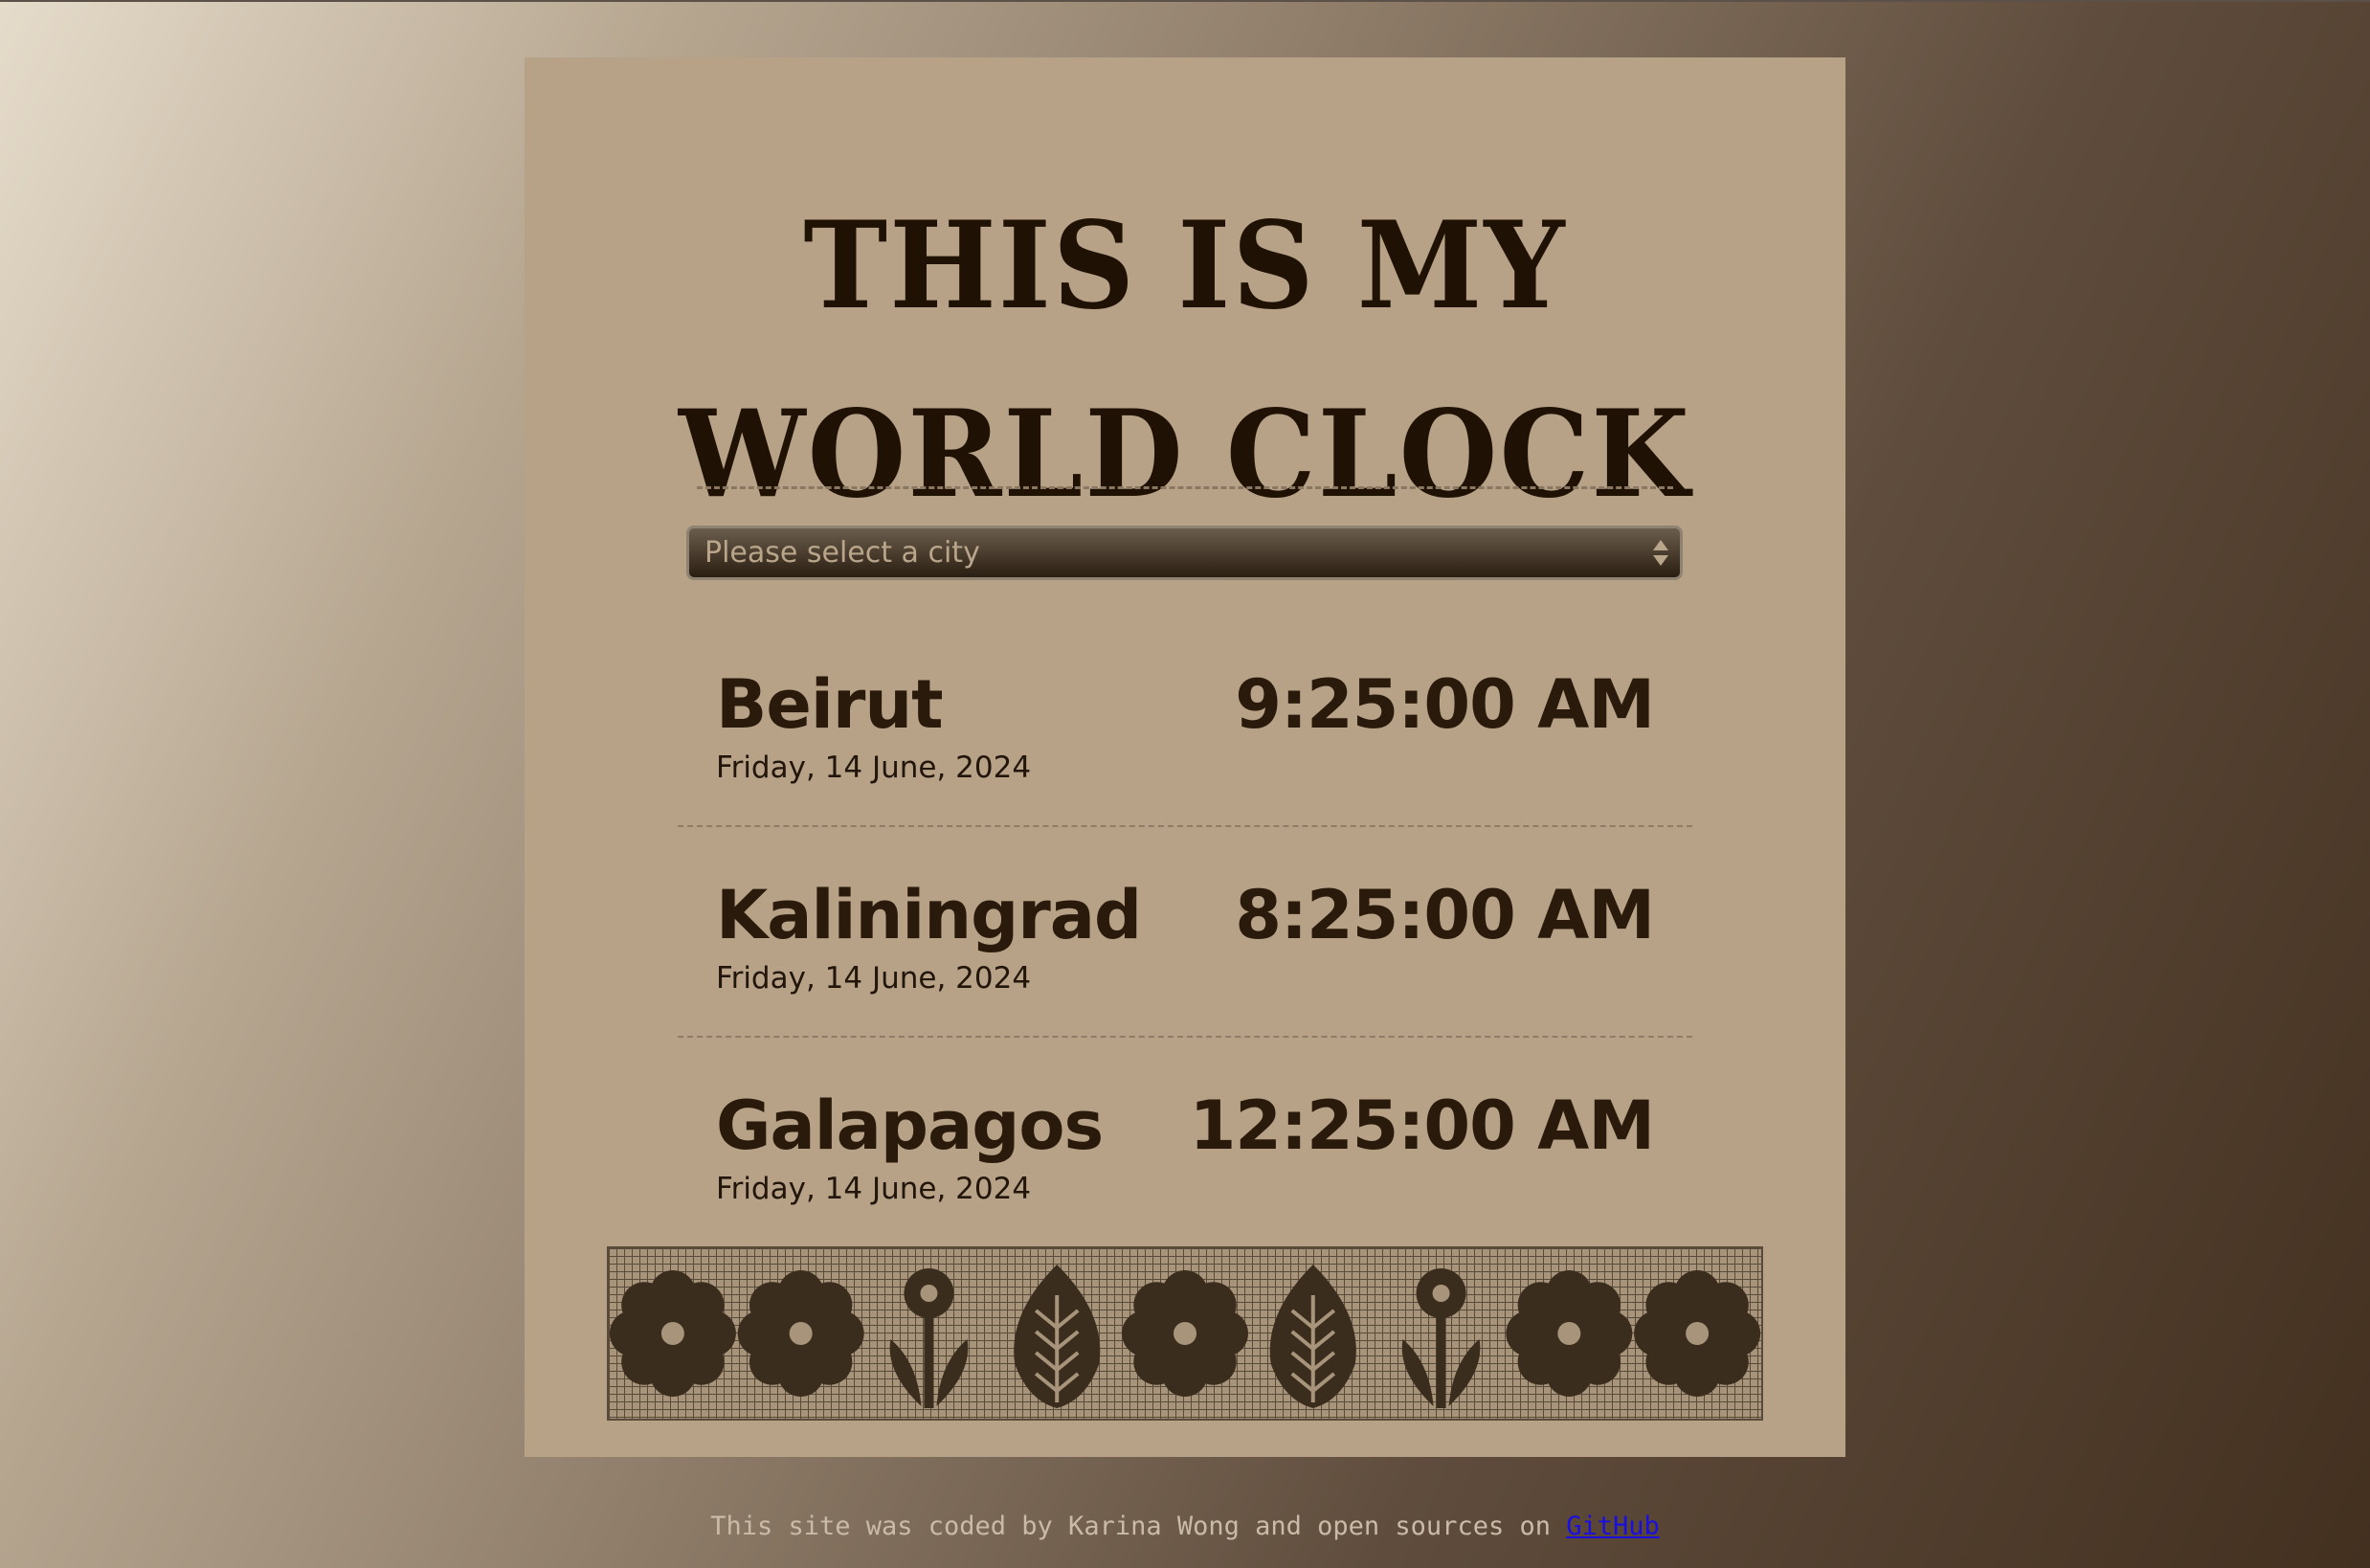 The image size is (2370, 1568). Describe the element at coordinates (1185, 454) in the screenshot. I see `title-line-2: World Clock` at that location.